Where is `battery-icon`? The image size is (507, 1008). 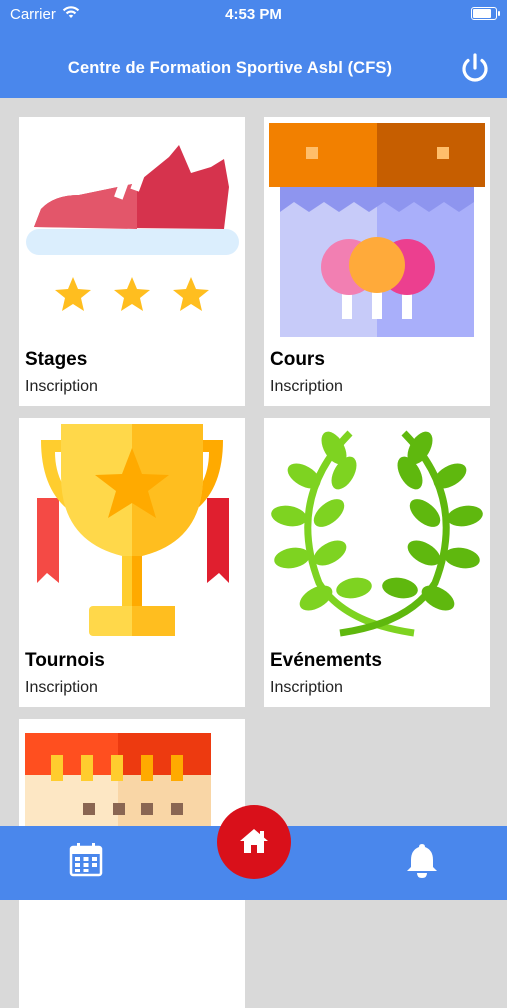 battery-icon is located at coordinates (485, 13).